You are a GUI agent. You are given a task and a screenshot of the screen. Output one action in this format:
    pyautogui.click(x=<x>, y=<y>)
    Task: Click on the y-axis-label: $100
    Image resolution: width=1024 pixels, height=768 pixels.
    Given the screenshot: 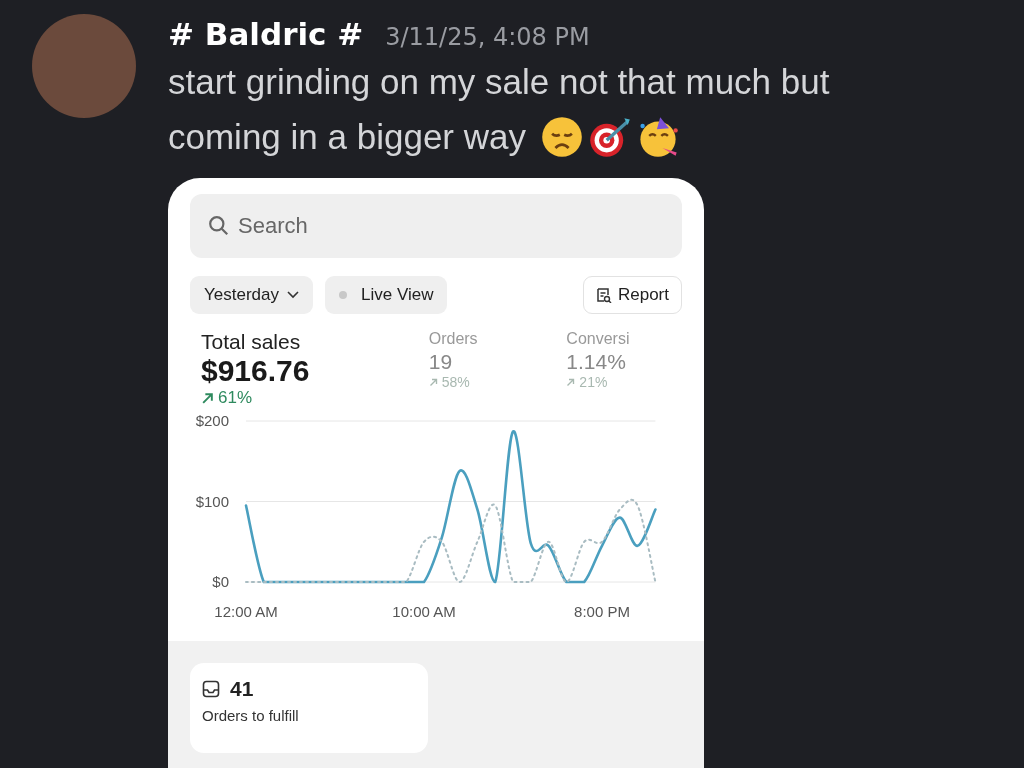 What is the action you would take?
    pyautogui.click(x=212, y=501)
    